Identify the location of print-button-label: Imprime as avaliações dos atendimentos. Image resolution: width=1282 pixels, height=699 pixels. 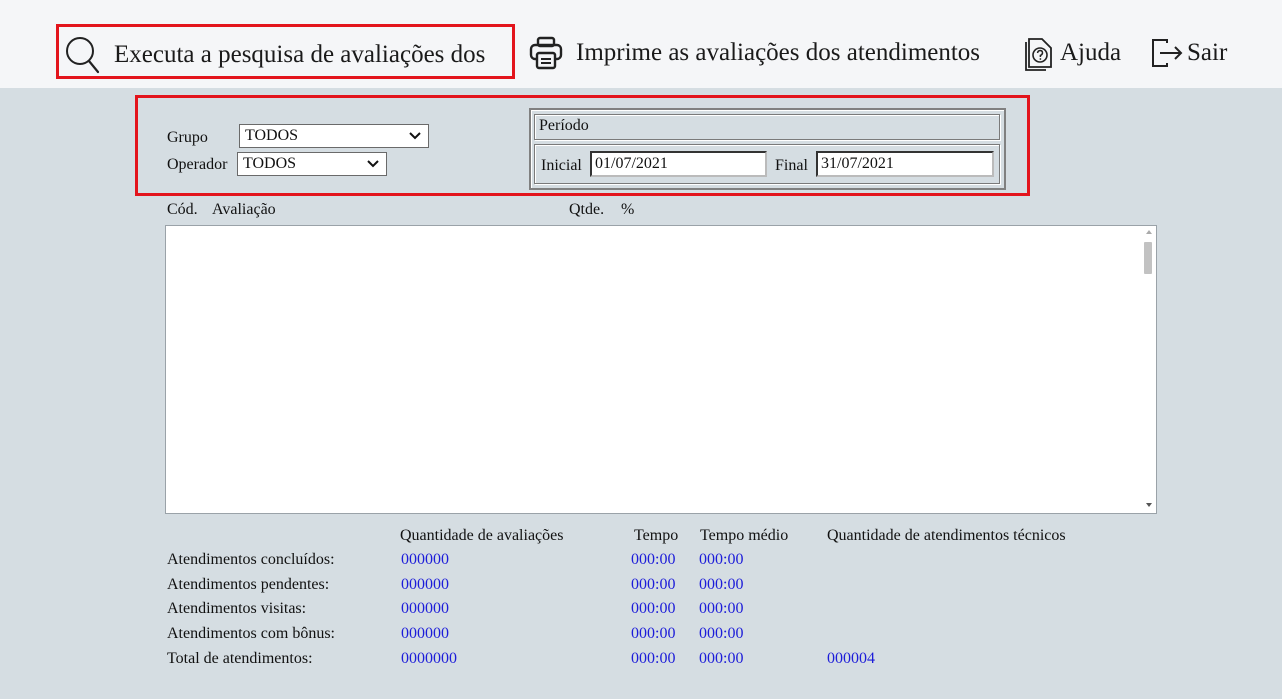
(778, 52).